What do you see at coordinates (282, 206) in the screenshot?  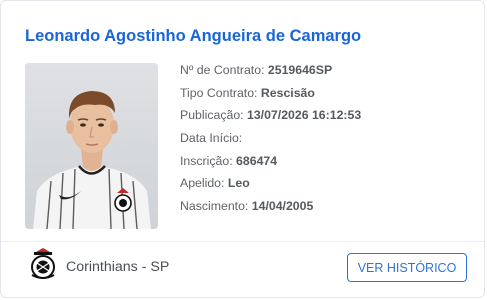 I see `birth-date-value: 14/04/2005` at bounding box center [282, 206].